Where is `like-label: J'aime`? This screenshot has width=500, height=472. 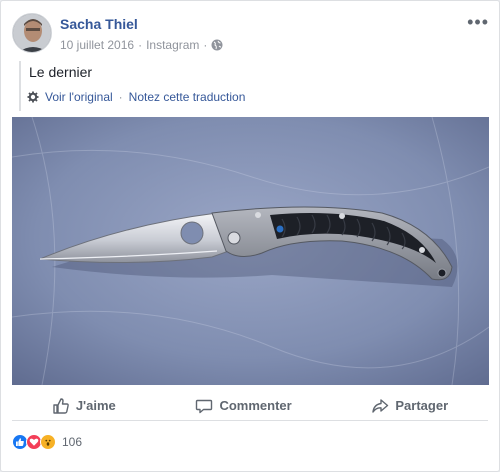
like-label: J'aime is located at coordinates (95, 405).